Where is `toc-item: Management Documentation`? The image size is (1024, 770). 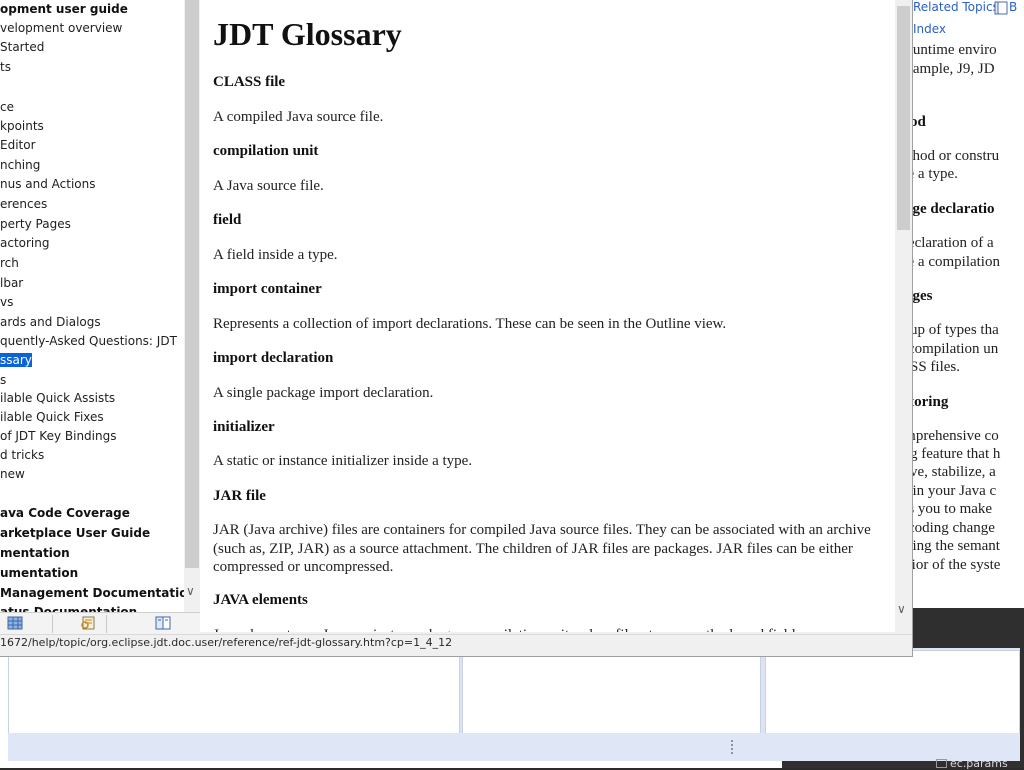 toc-item: Management Documentation is located at coordinates (92, 593).